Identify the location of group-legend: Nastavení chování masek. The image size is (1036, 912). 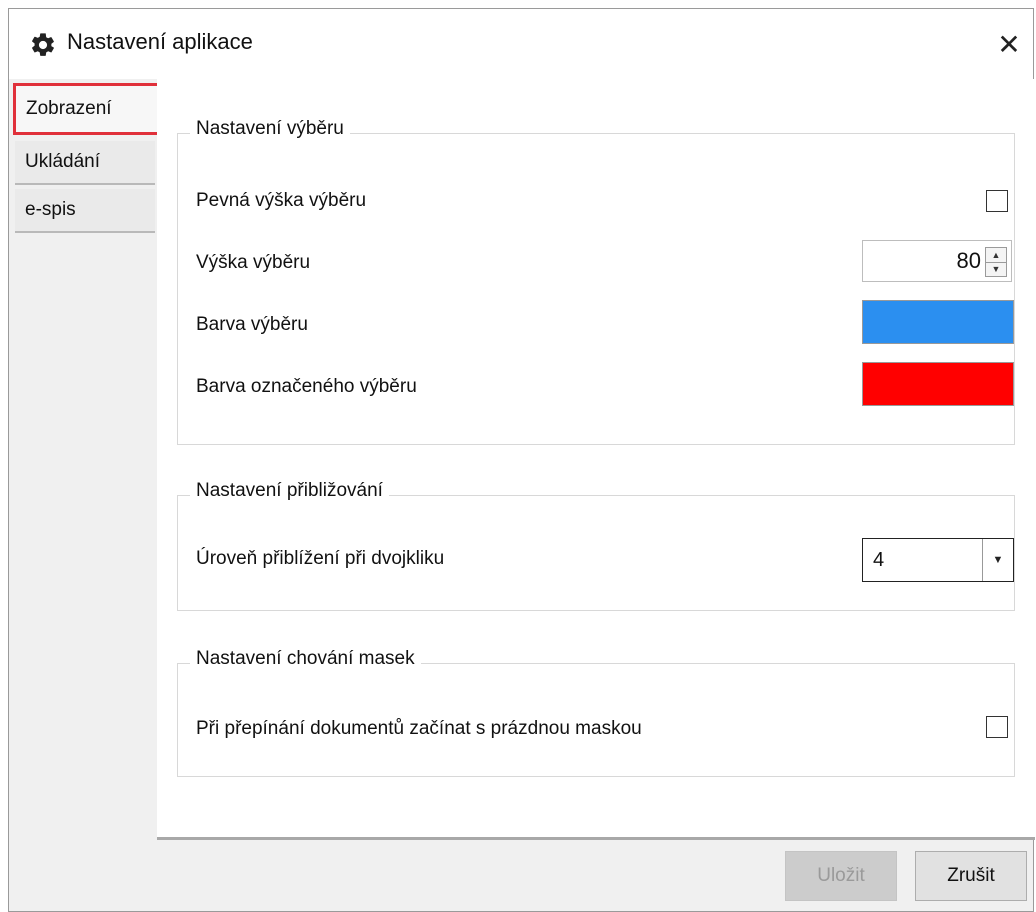
(305, 659).